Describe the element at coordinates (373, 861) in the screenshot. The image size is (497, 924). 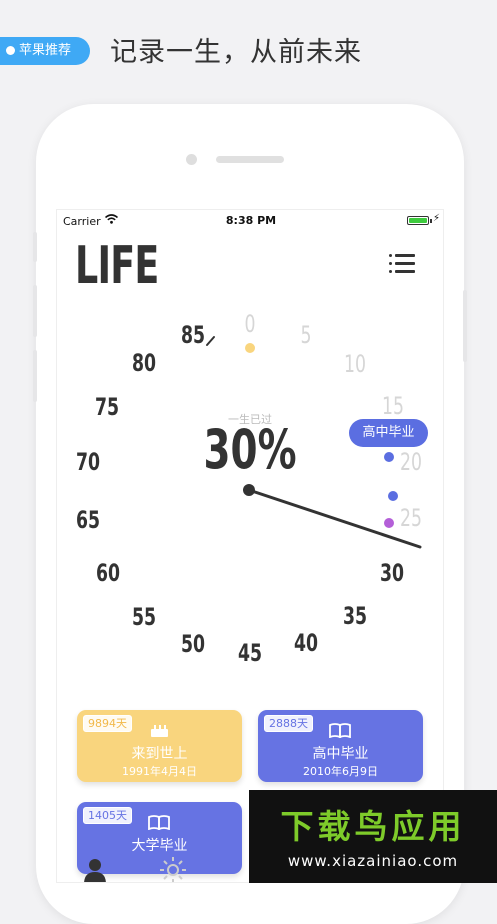
I see `watermark-url: www.xiazainiao.com` at that location.